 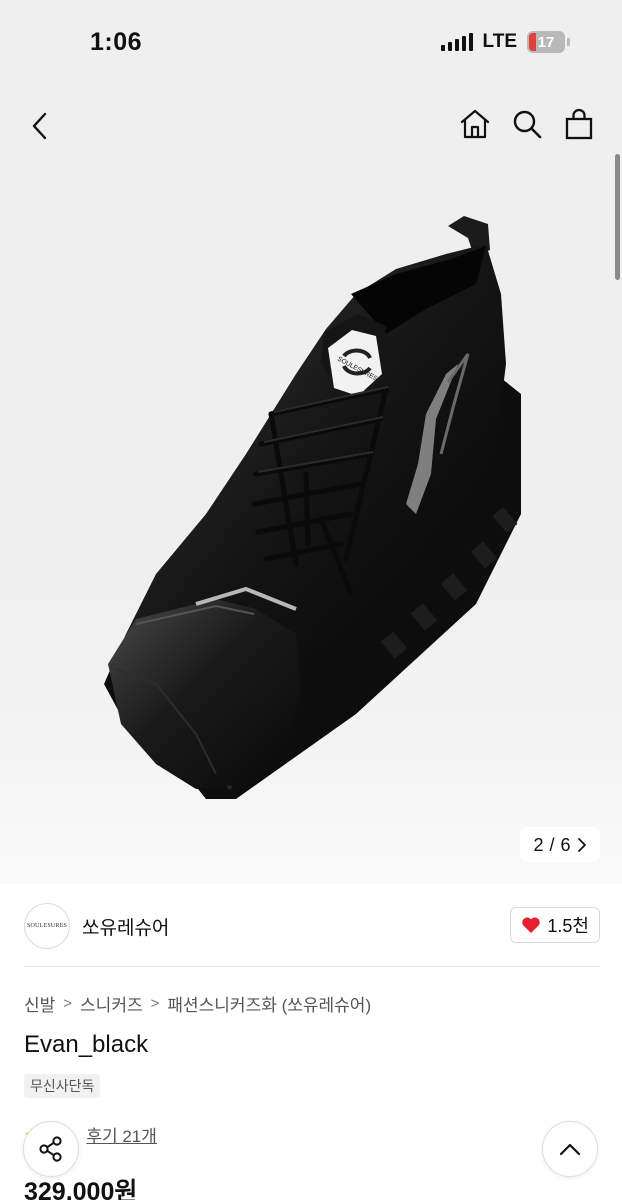 I want to click on status-time: 1:06, so click(x=116, y=42).